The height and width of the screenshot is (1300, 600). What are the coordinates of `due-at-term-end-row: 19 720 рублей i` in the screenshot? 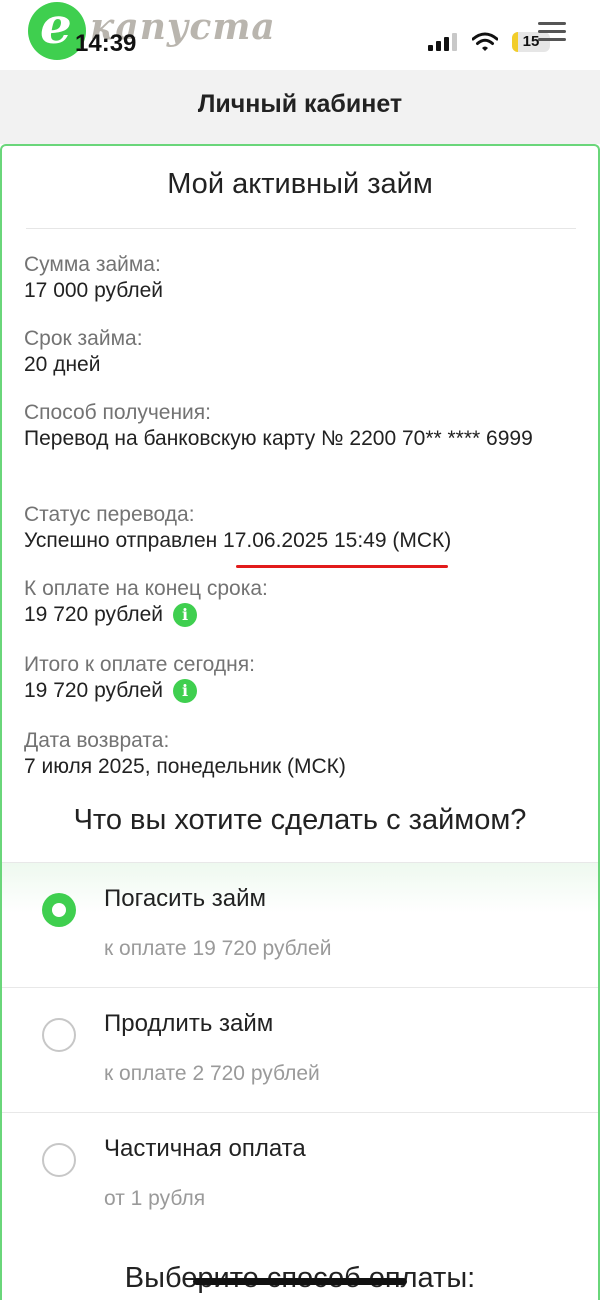 It's located at (294, 615).